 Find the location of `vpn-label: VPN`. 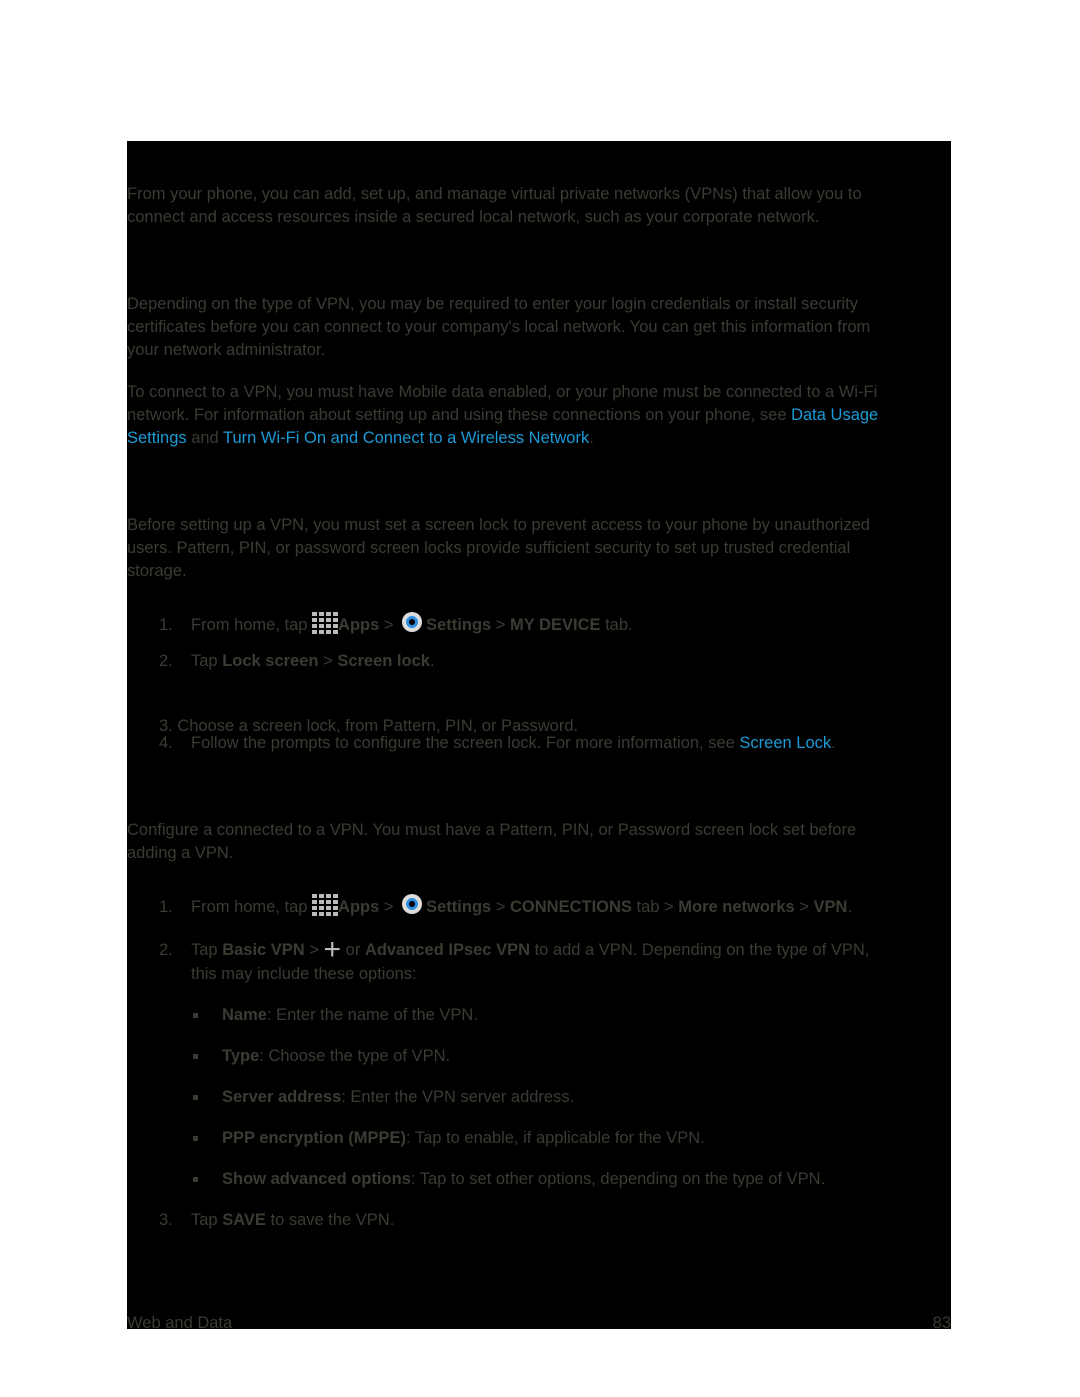

vpn-label: VPN is located at coordinates (830, 907).